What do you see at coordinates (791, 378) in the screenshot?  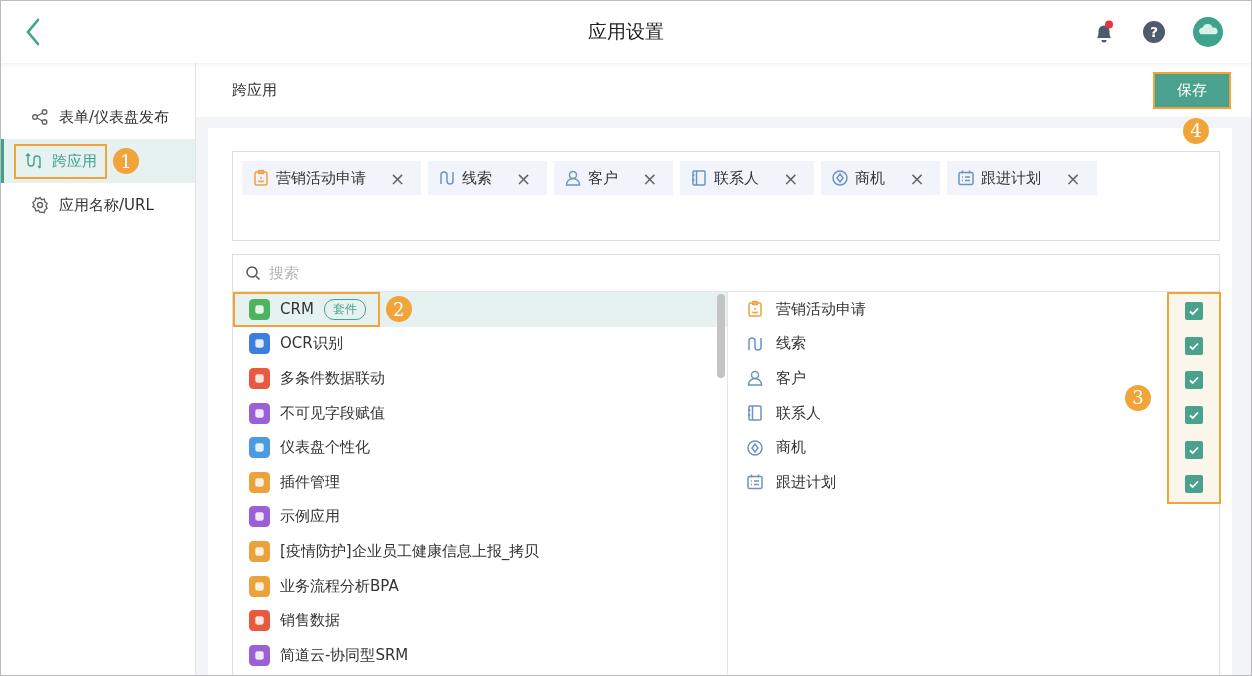 I see `form-name: 客户` at bounding box center [791, 378].